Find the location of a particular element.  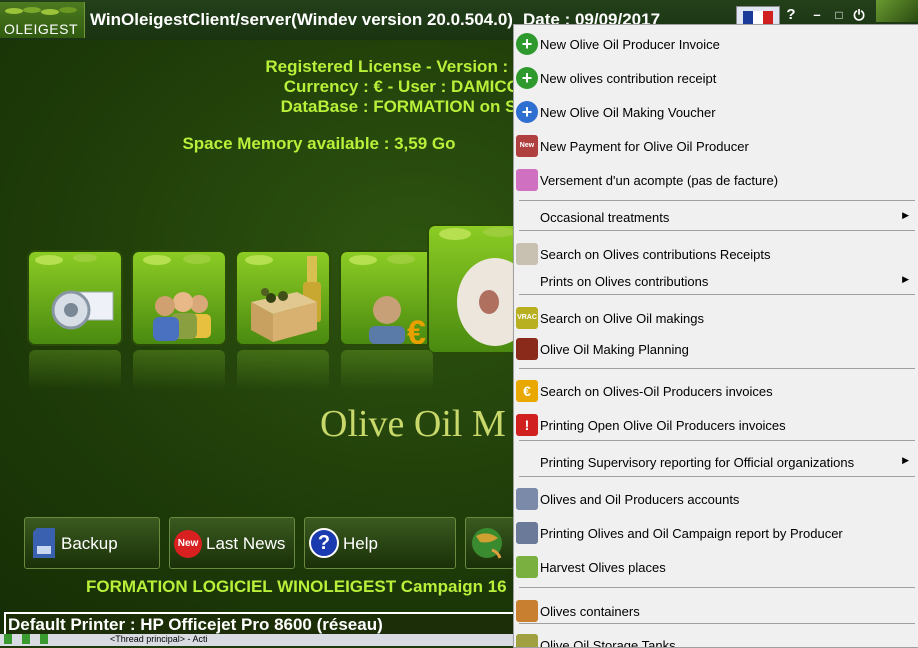

backup-label: Backup is located at coordinates (89, 543).